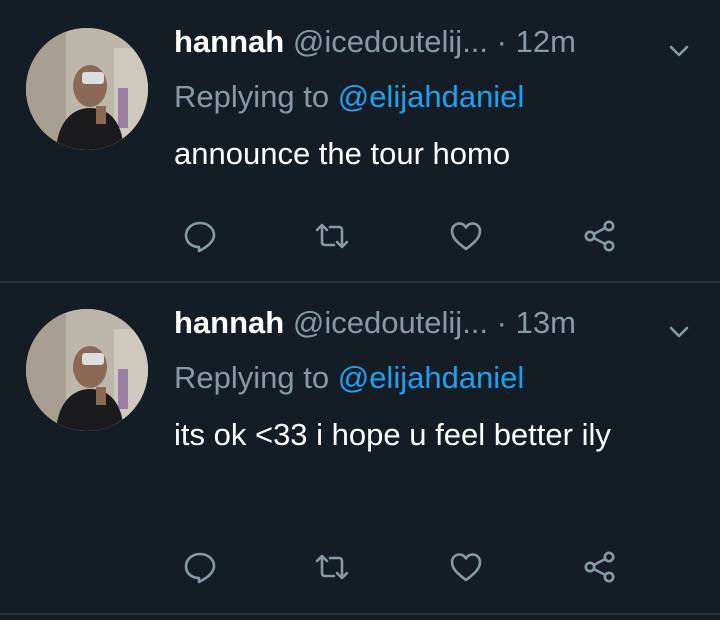 This screenshot has height=620, width=720. Describe the element at coordinates (546, 41) in the screenshot. I see `timestamp: 12m` at that location.